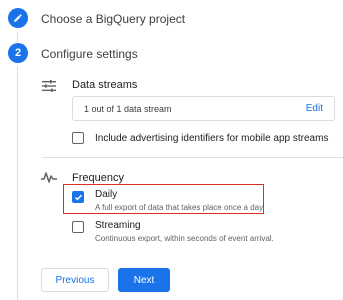 The image size is (343, 300). I want to click on data-stream-summary: 1 out of 1 data stream, so click(128, 108).